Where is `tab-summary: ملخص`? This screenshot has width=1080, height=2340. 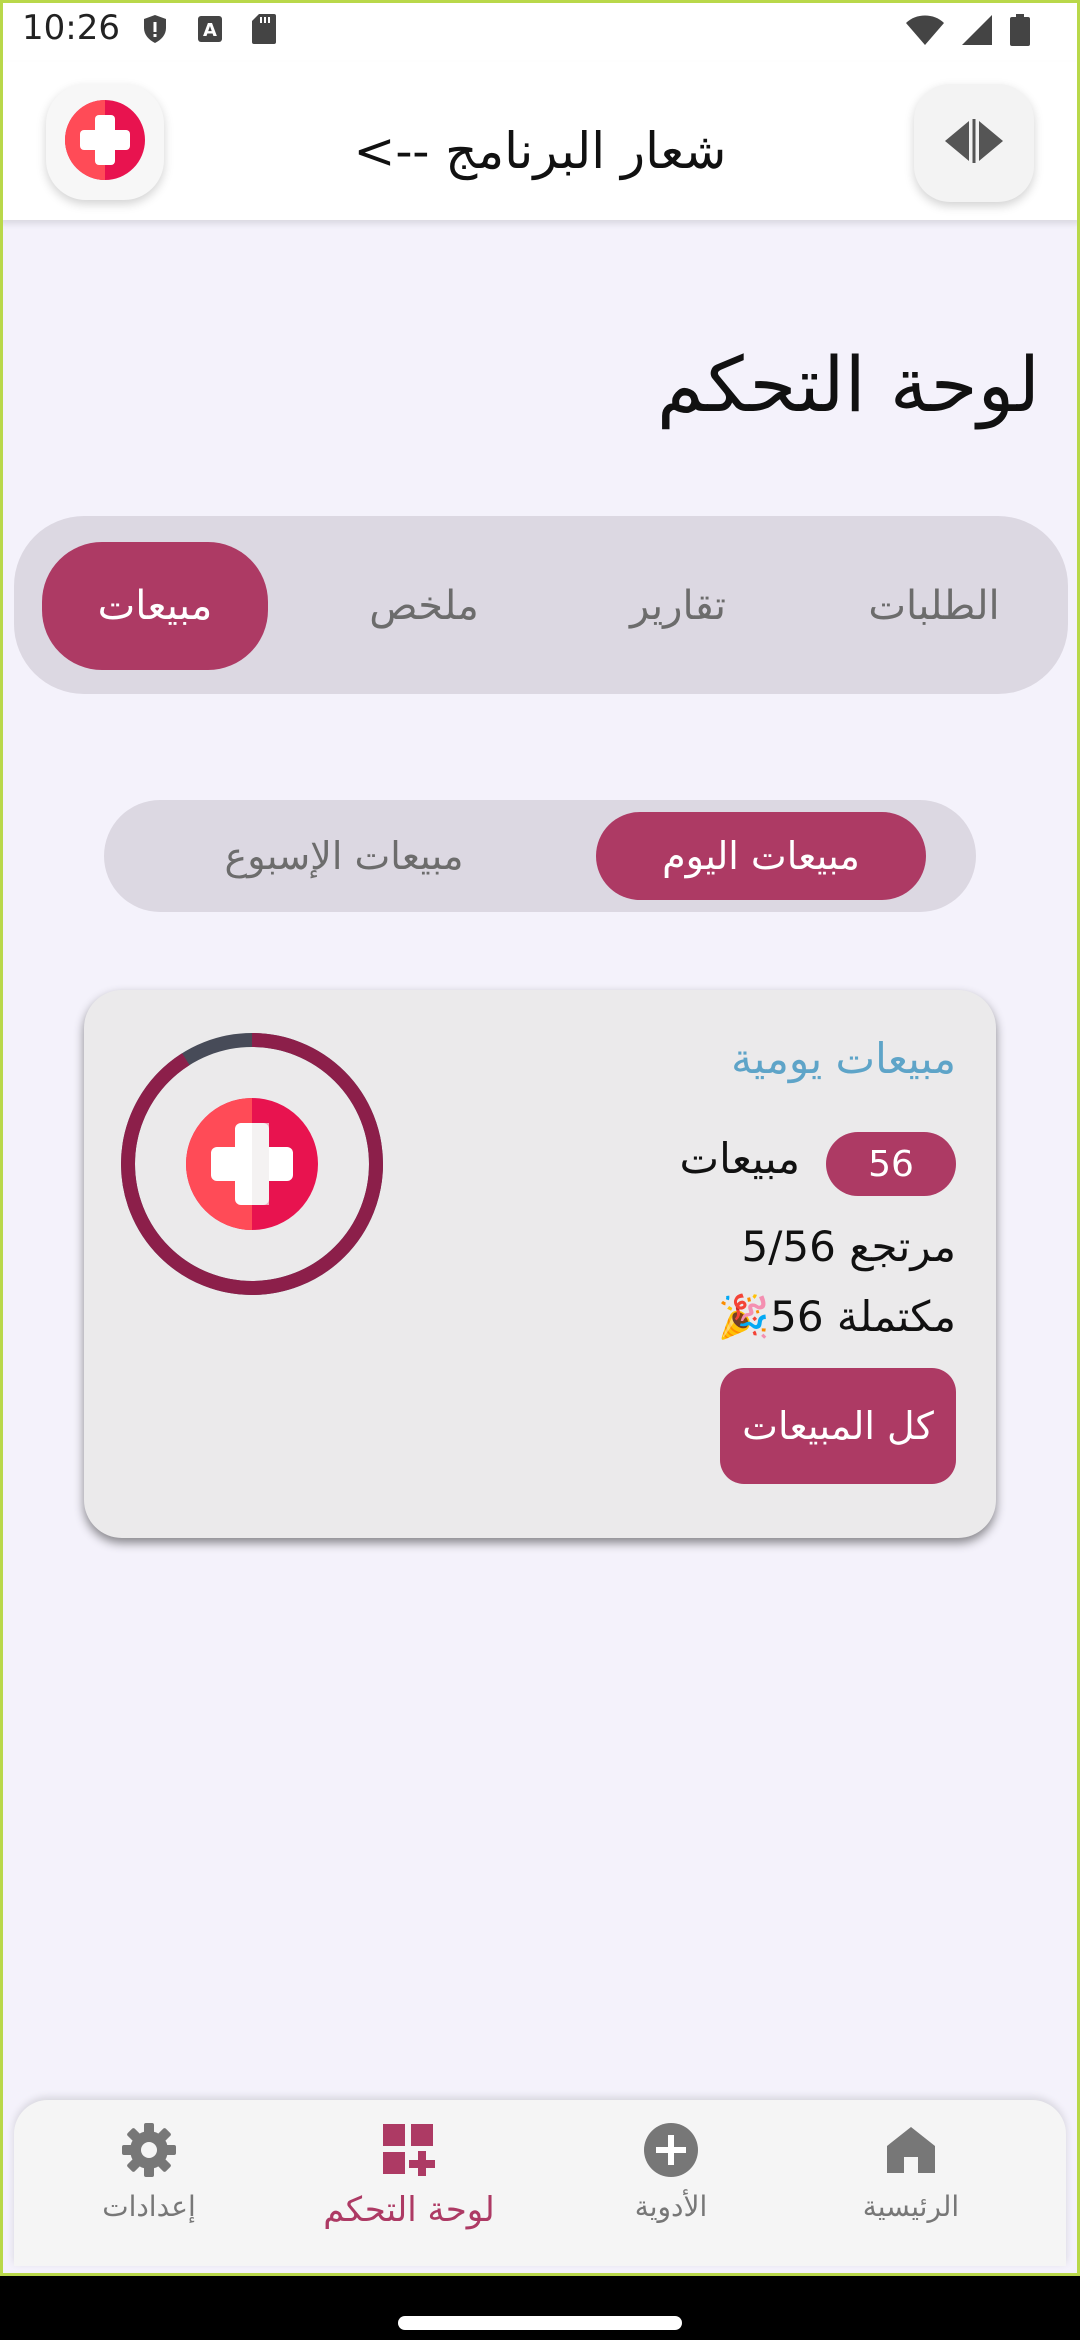
tab-summary: ملخص is located at coordinates (424, 606).